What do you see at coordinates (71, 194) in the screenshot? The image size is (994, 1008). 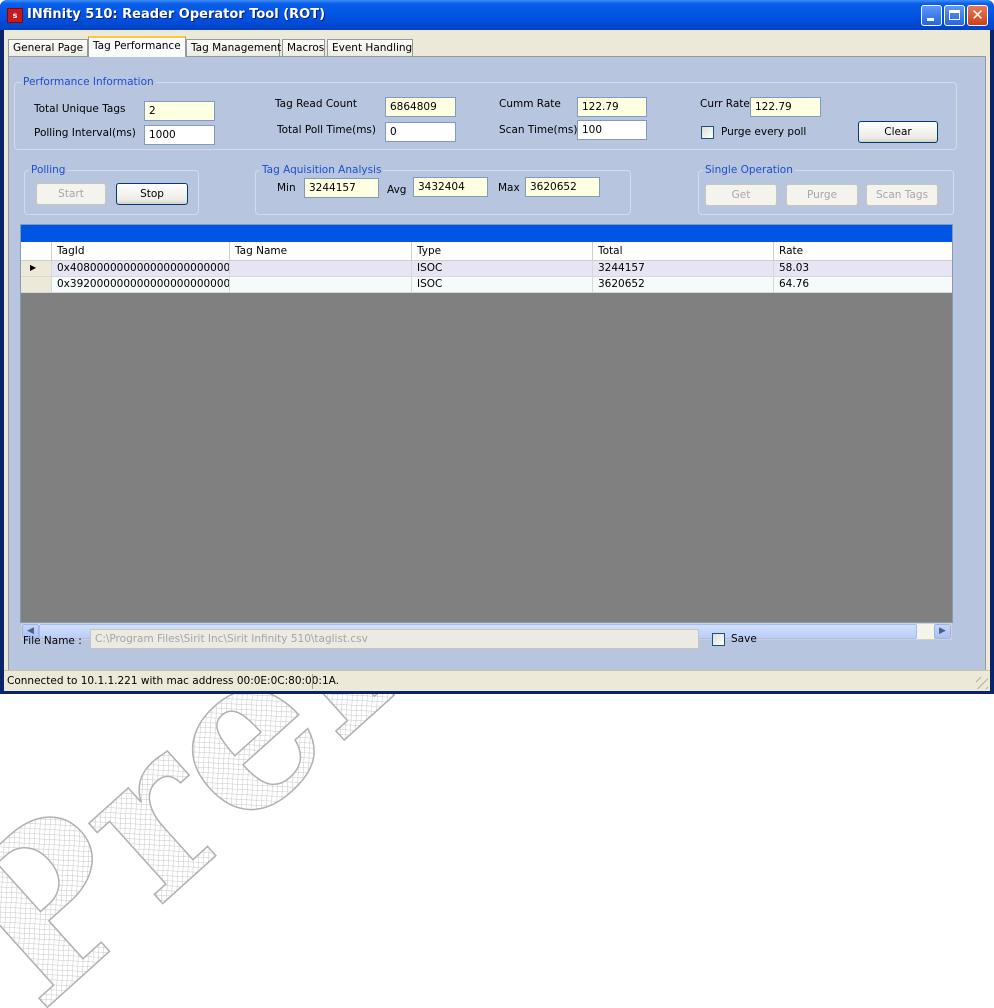 I see `start-button: Start` at bounding box center [71, 194].